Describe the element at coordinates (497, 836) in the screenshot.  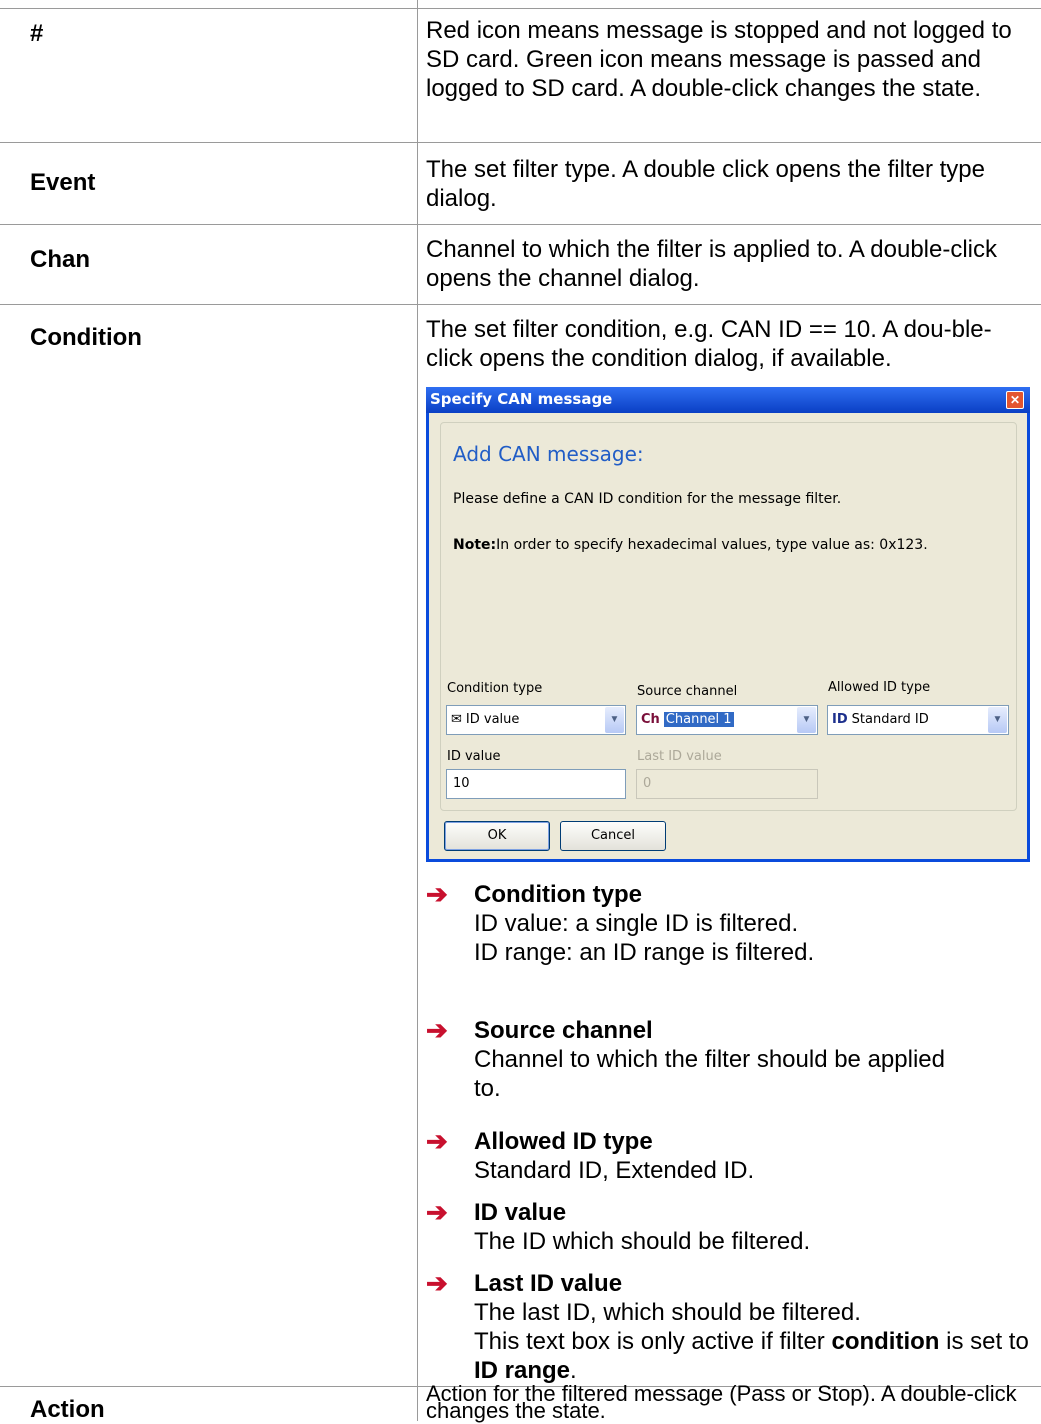
I see `ok-button: OK` at that location.